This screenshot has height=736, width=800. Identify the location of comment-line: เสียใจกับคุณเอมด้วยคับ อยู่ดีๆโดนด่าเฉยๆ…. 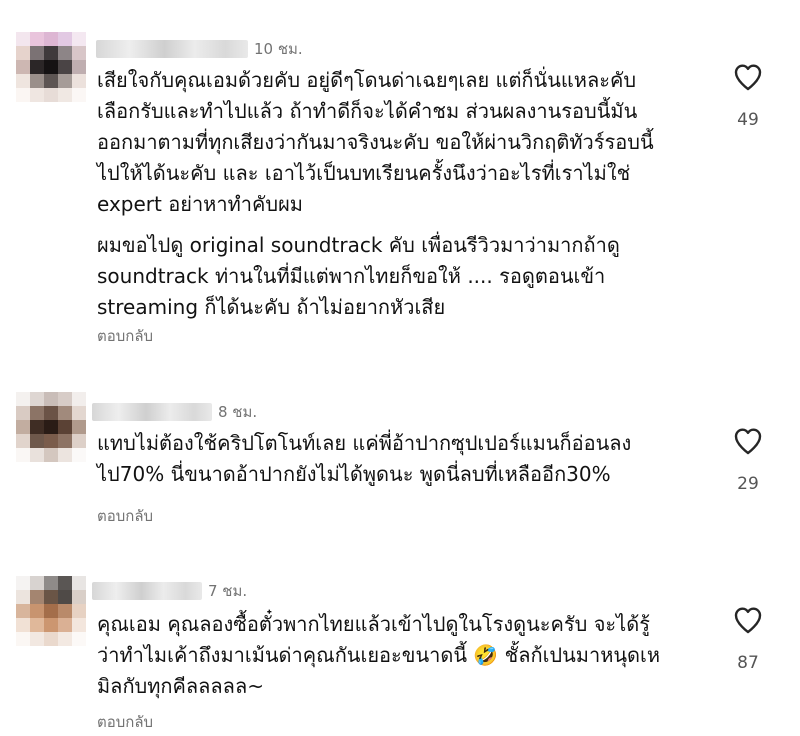
(367, 80).